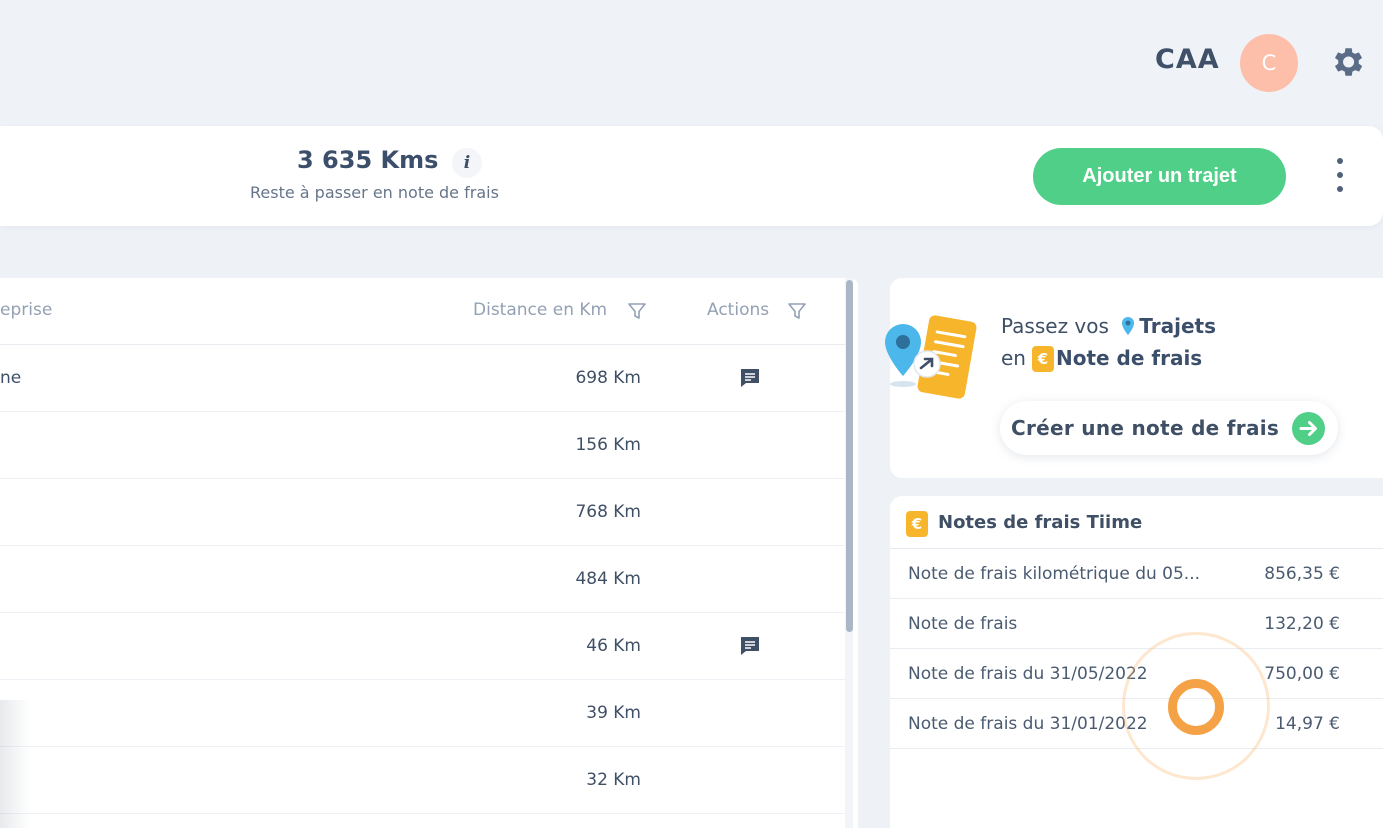  I want to click on remaining-kms: 3 635 Kms, so click(368, 160).